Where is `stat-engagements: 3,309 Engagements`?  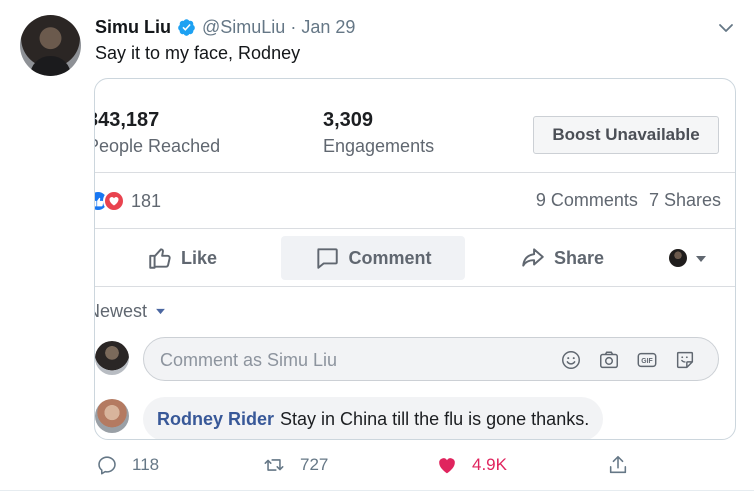
stat-engagements: 3,309 Engagements is located at coordinates (378, 133).